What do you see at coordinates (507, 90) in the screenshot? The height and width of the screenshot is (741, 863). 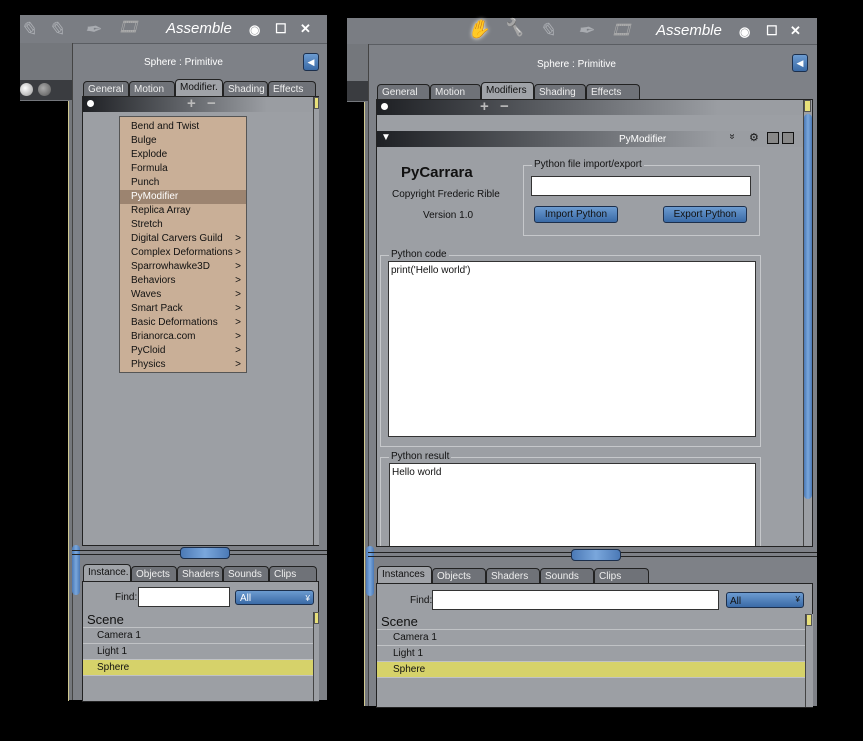 I see `tab-modifiers: Modifiers` at bounding box center [507, 90].